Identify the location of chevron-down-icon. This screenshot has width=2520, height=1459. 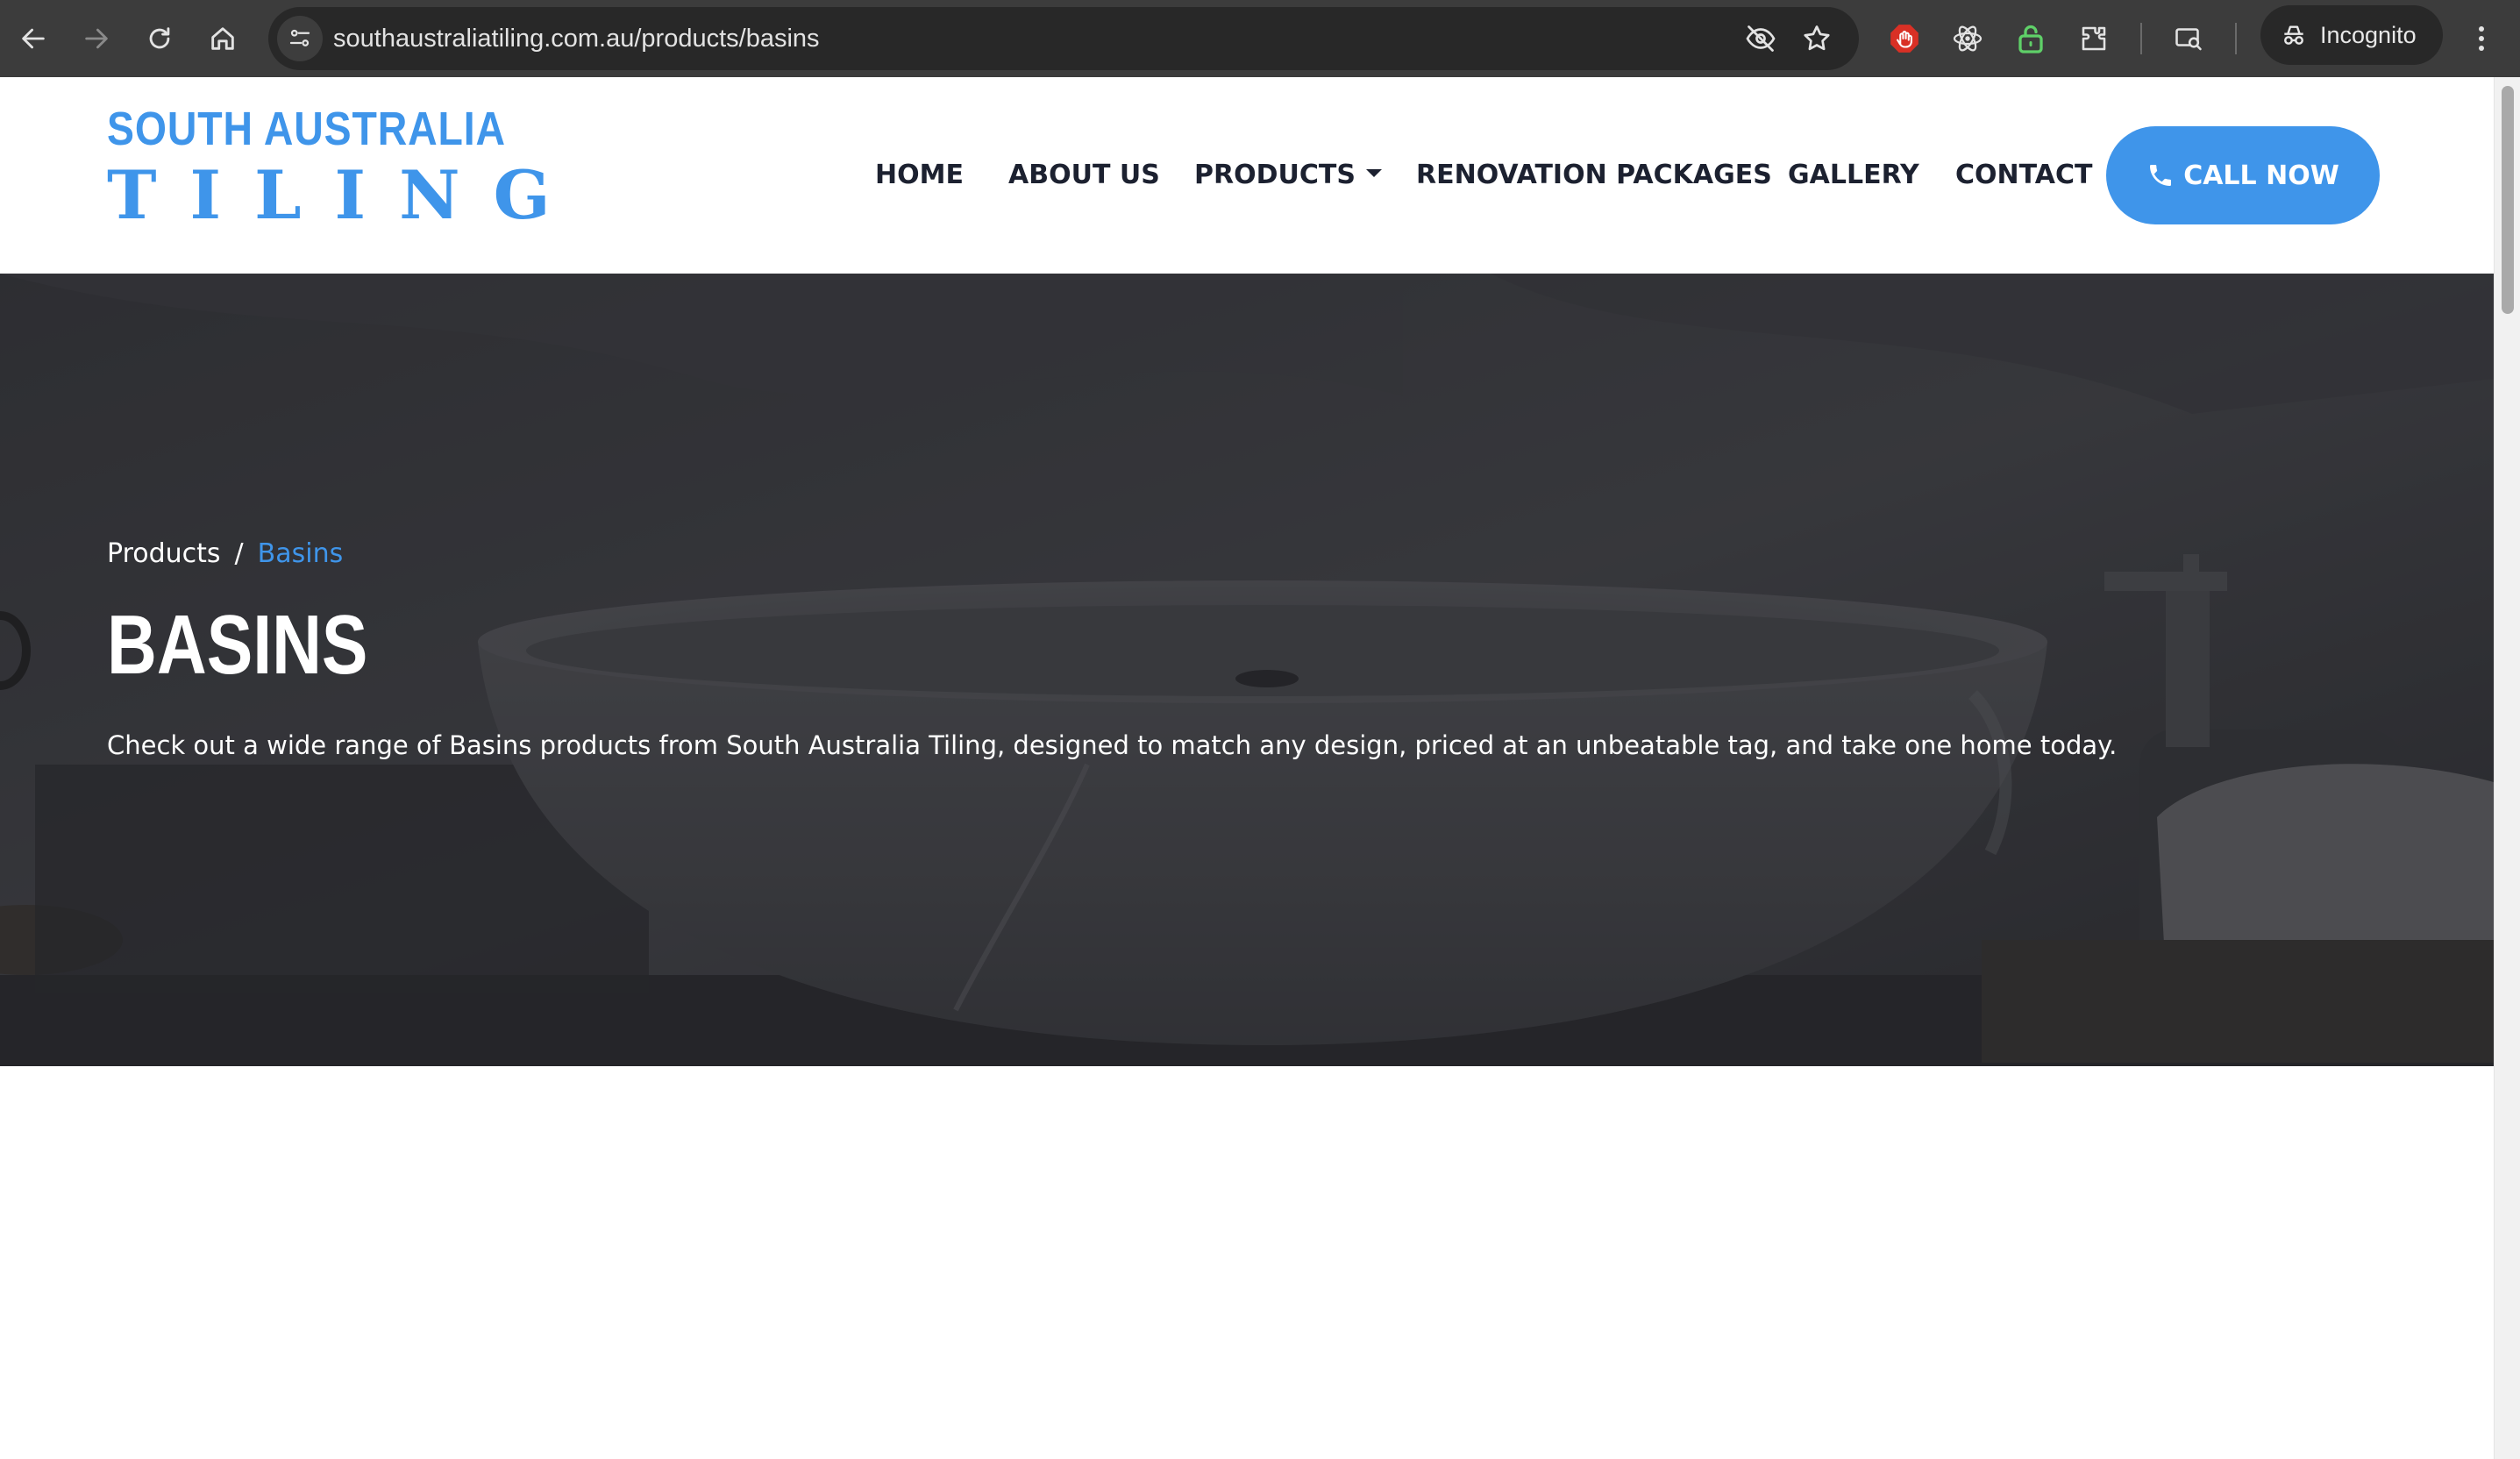
(1373, 173).